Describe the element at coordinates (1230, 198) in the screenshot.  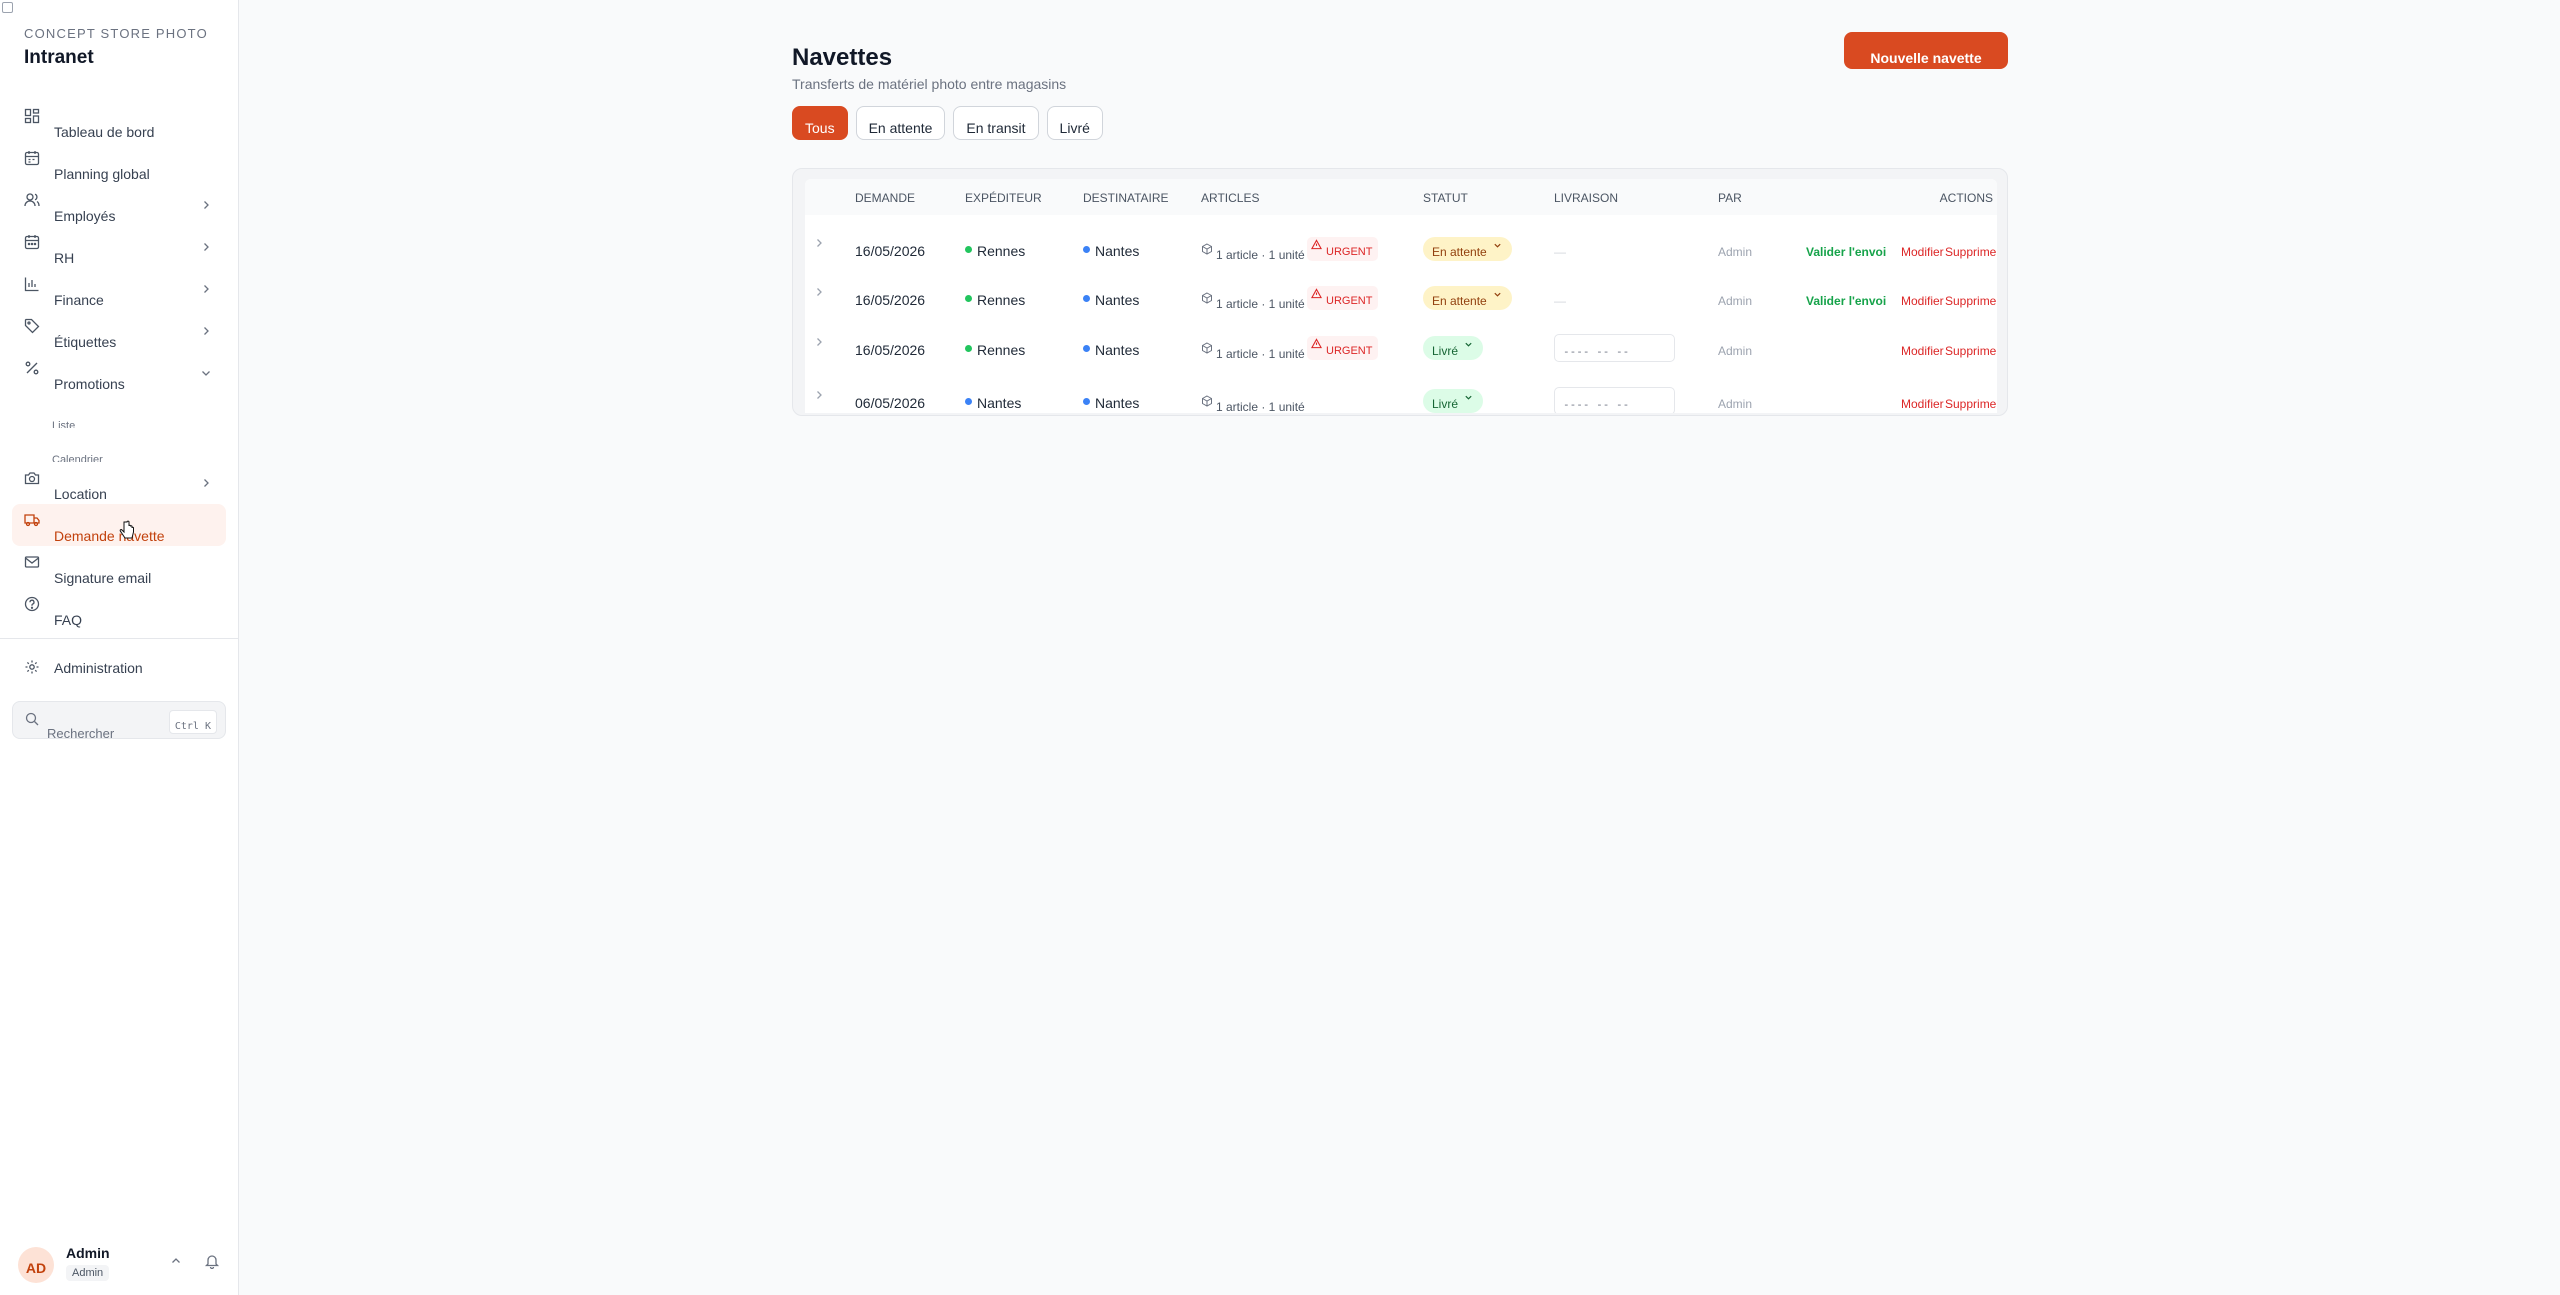
I see `col-articles: ARTICLES` at that location.